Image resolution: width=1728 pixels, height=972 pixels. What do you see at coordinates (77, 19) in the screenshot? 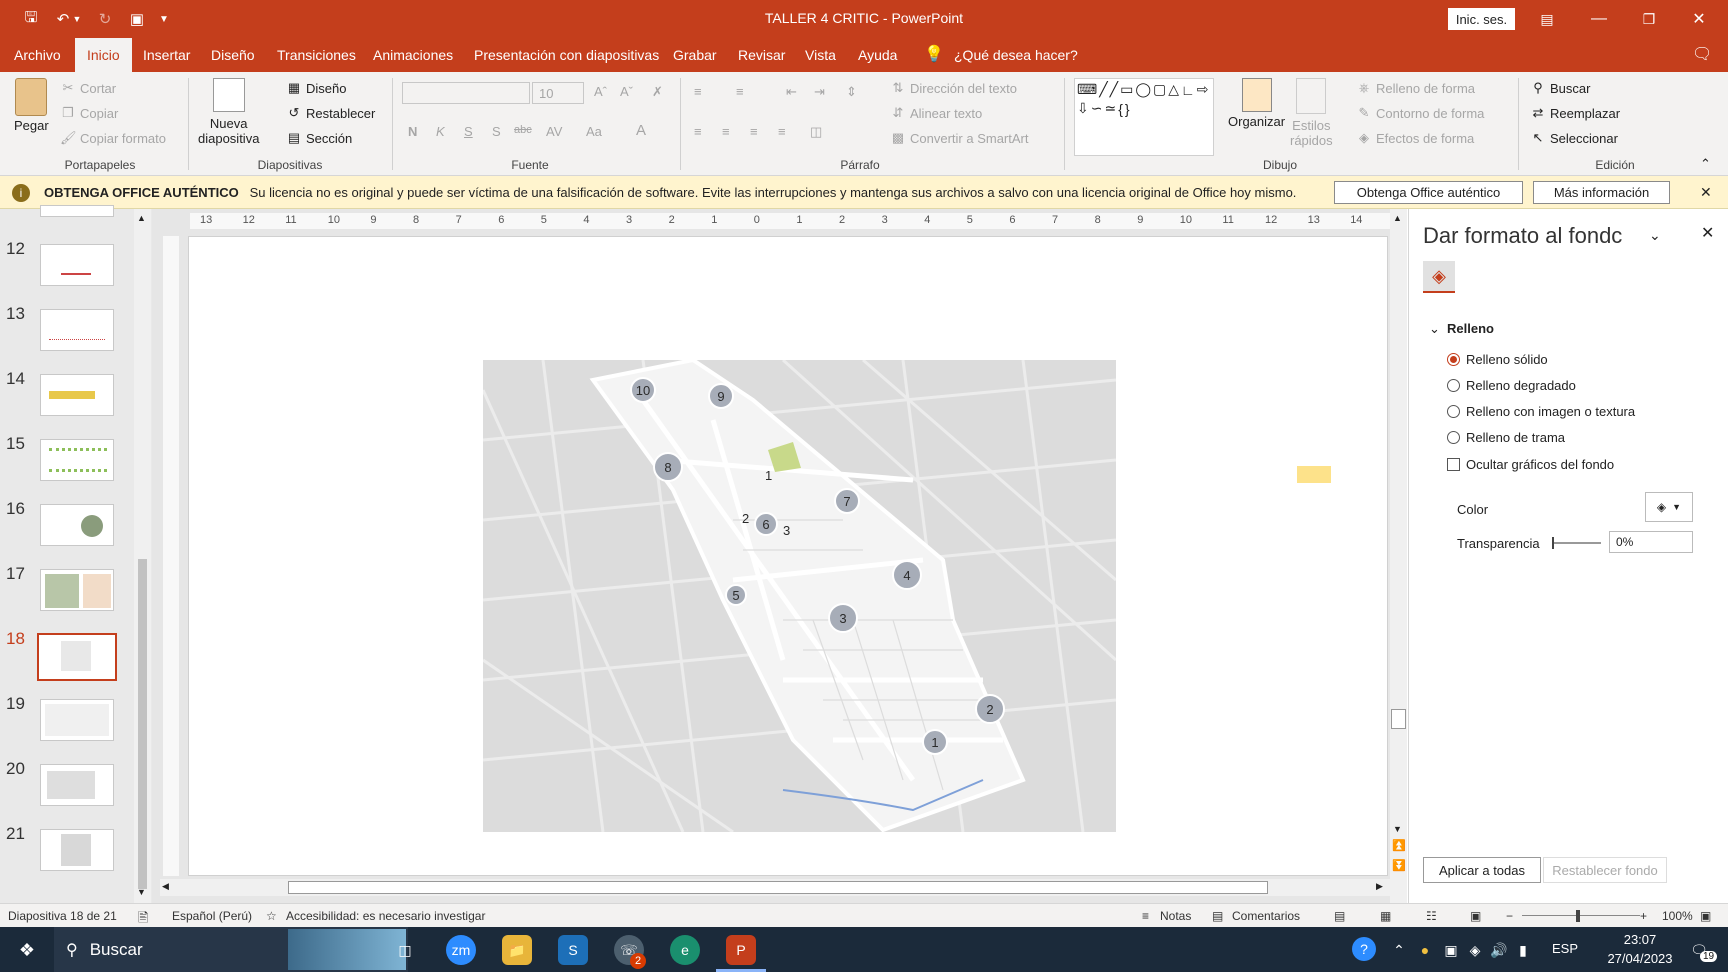
I see `undo-dropdown-icon: ▼` at bounding box center [77, 19].